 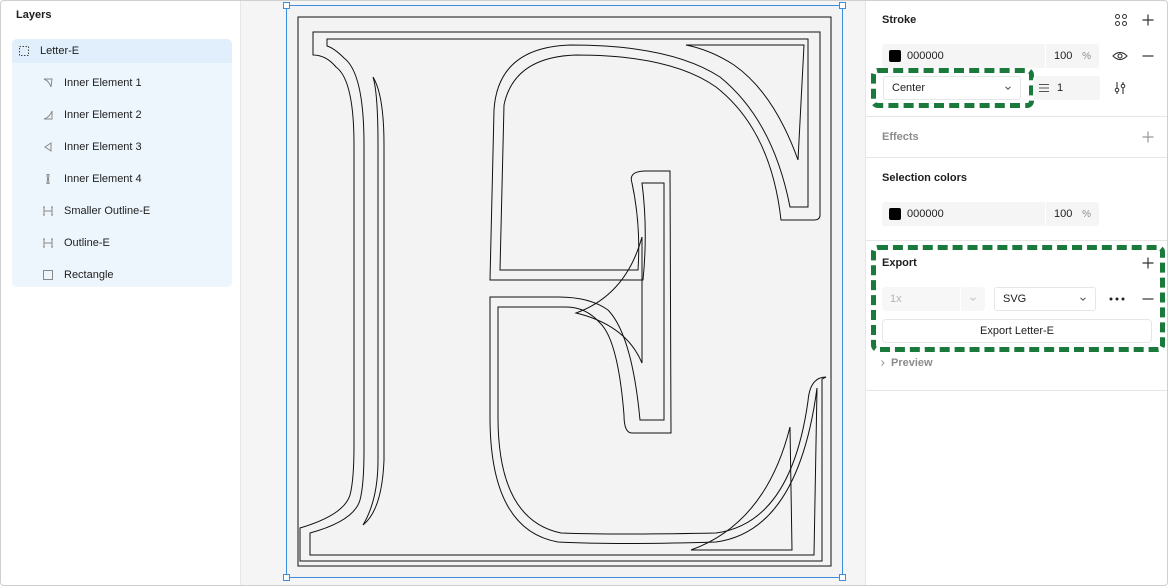 What do you see at coordinates (1086, 56) in the screenshot?
I see `stroke-percent-sign: %` at bounding box center [1086, 56].